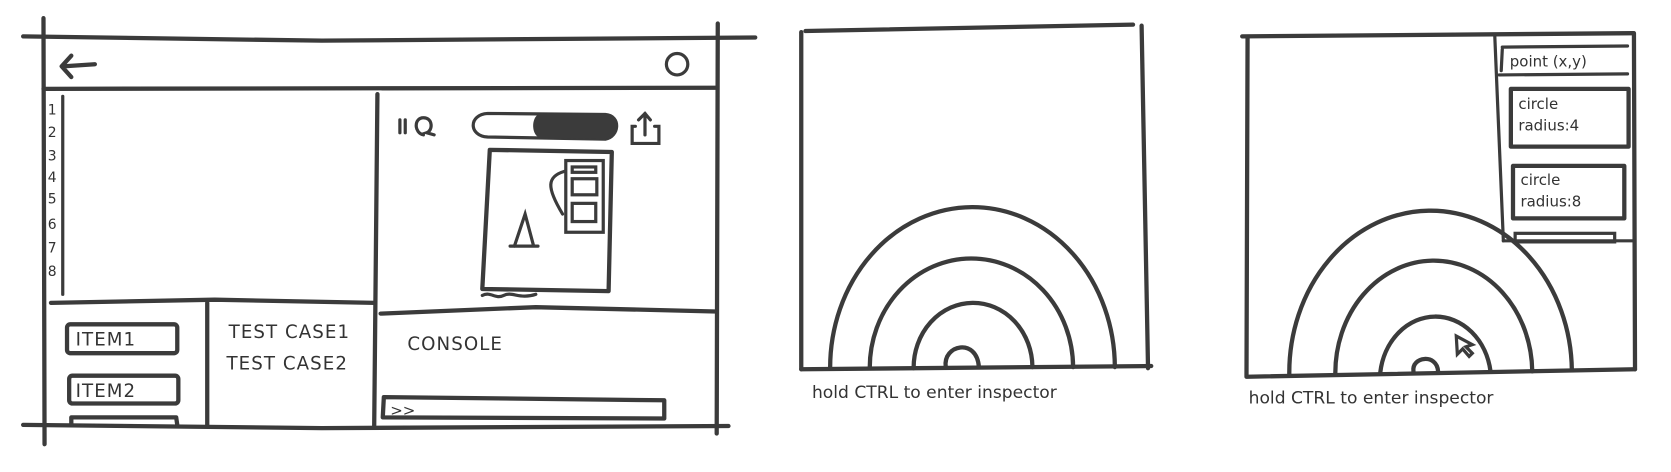  Describe the element at coordinates (524, 228) in the screenshot. I see `triangle-shape` at that location.